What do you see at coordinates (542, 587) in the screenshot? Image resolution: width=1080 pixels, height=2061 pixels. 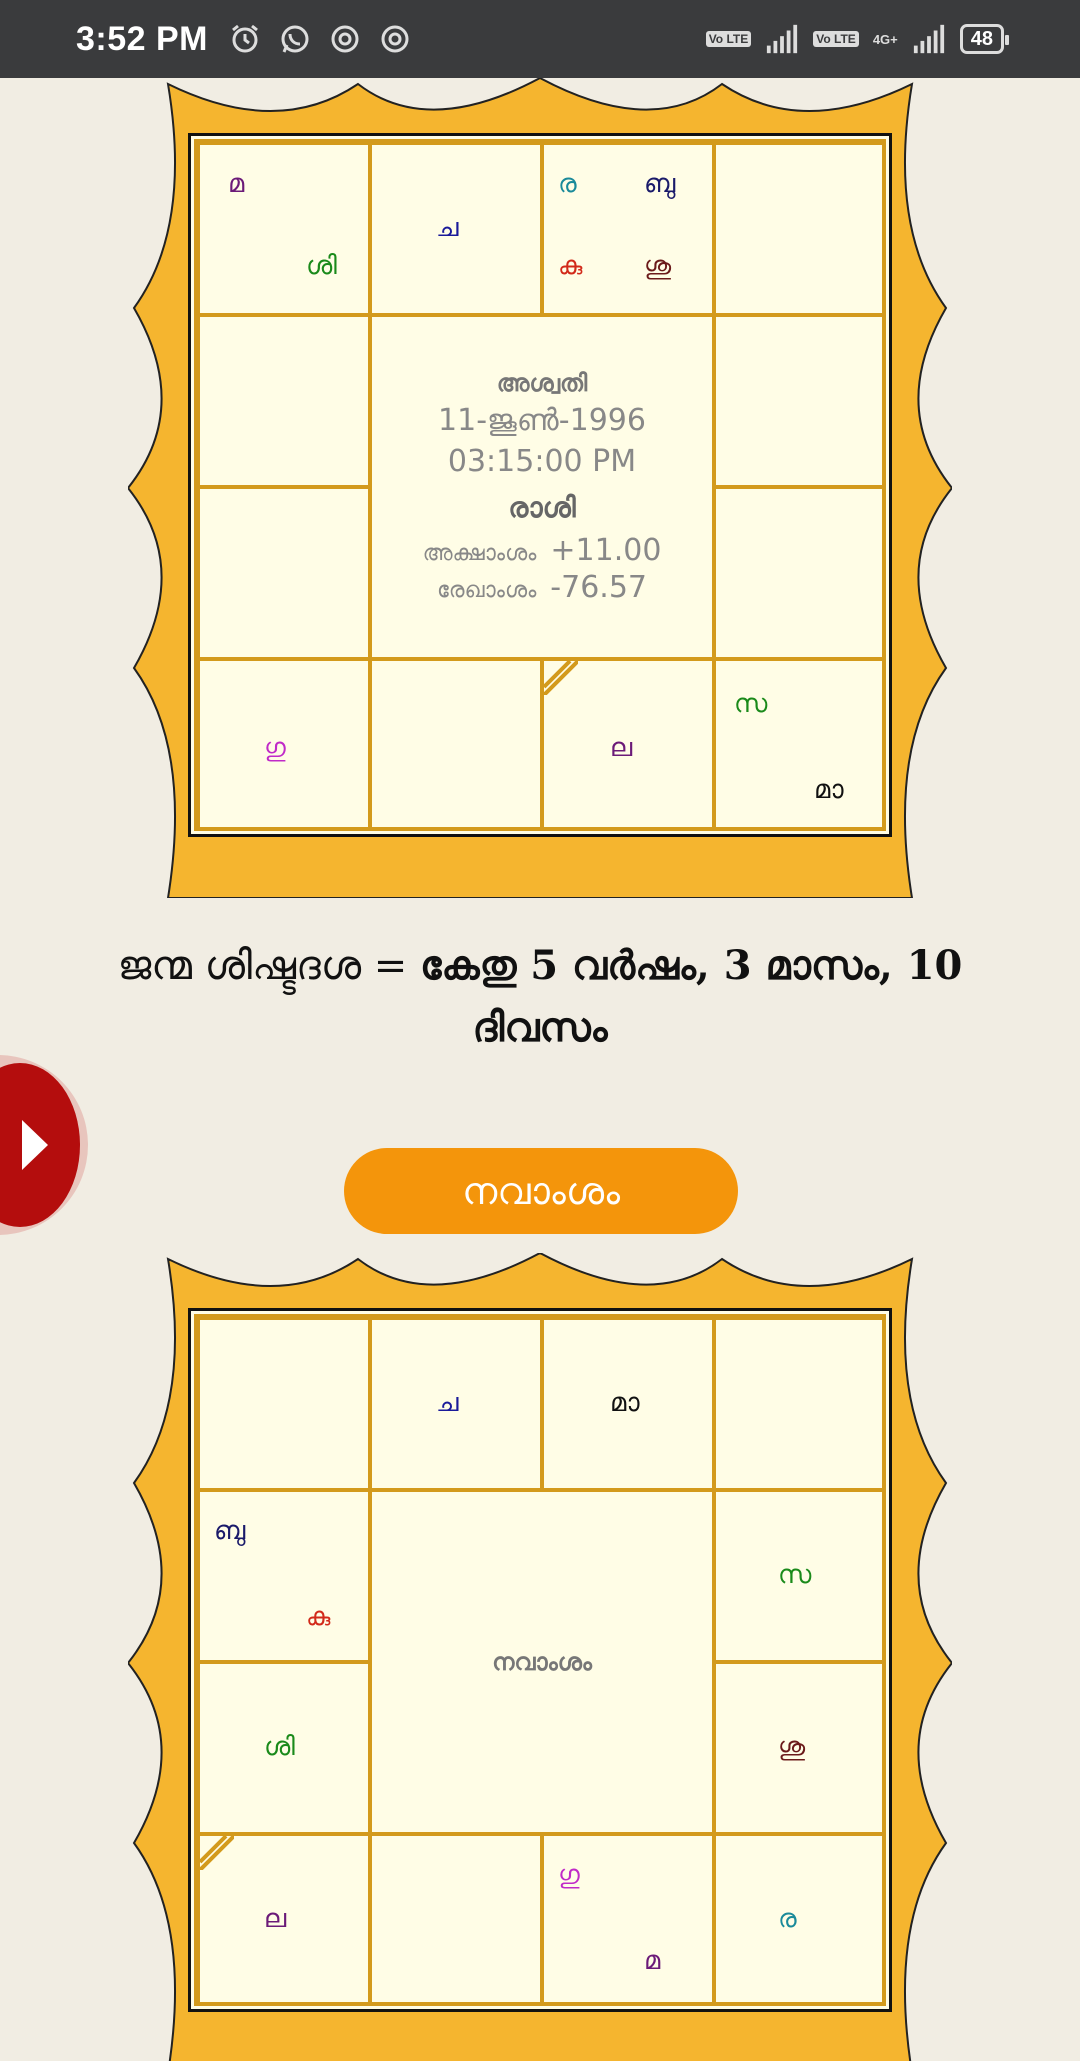 I see `longitude-row: രേഖാംശം -76.57` at bounding box center [542, 587].